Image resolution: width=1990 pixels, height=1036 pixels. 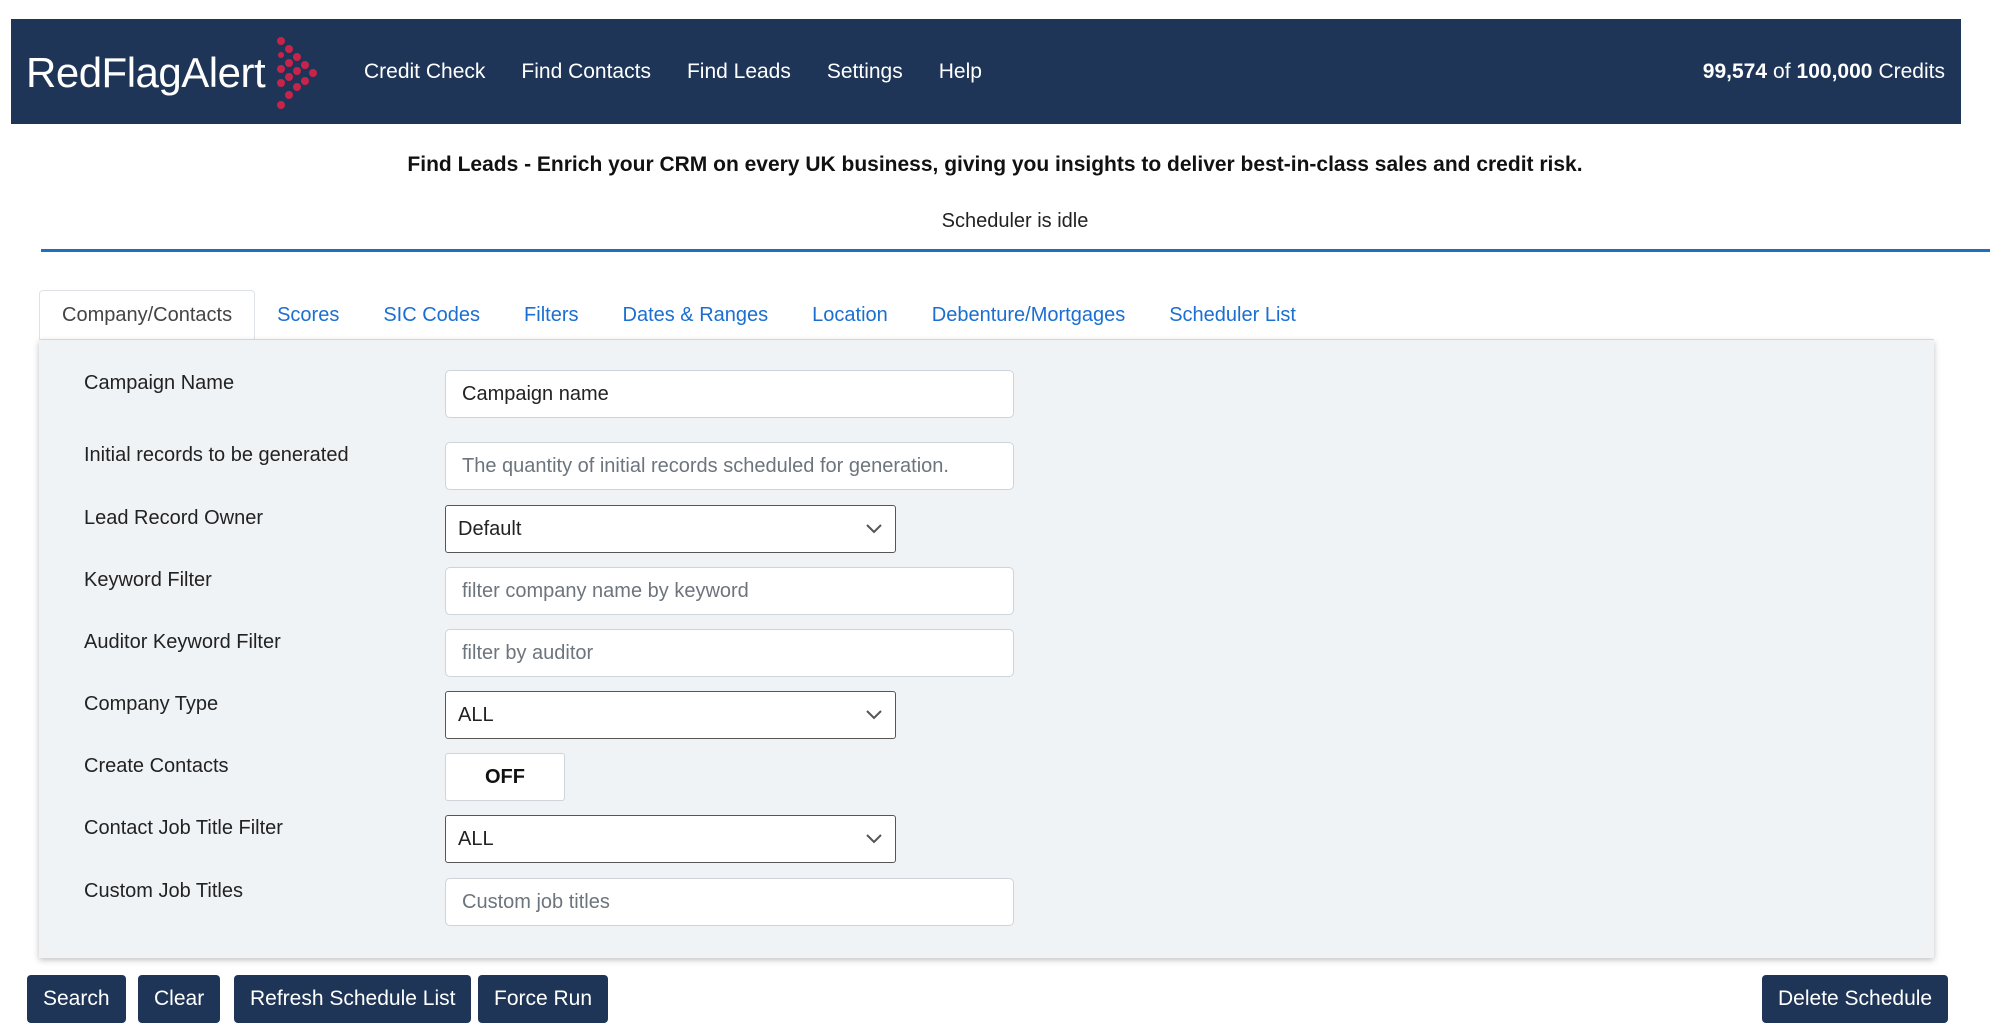 What do you see at coordinates (1782, 71) in the screenshot?
I see `credits-of: of` at bounding box center [1782, 71].